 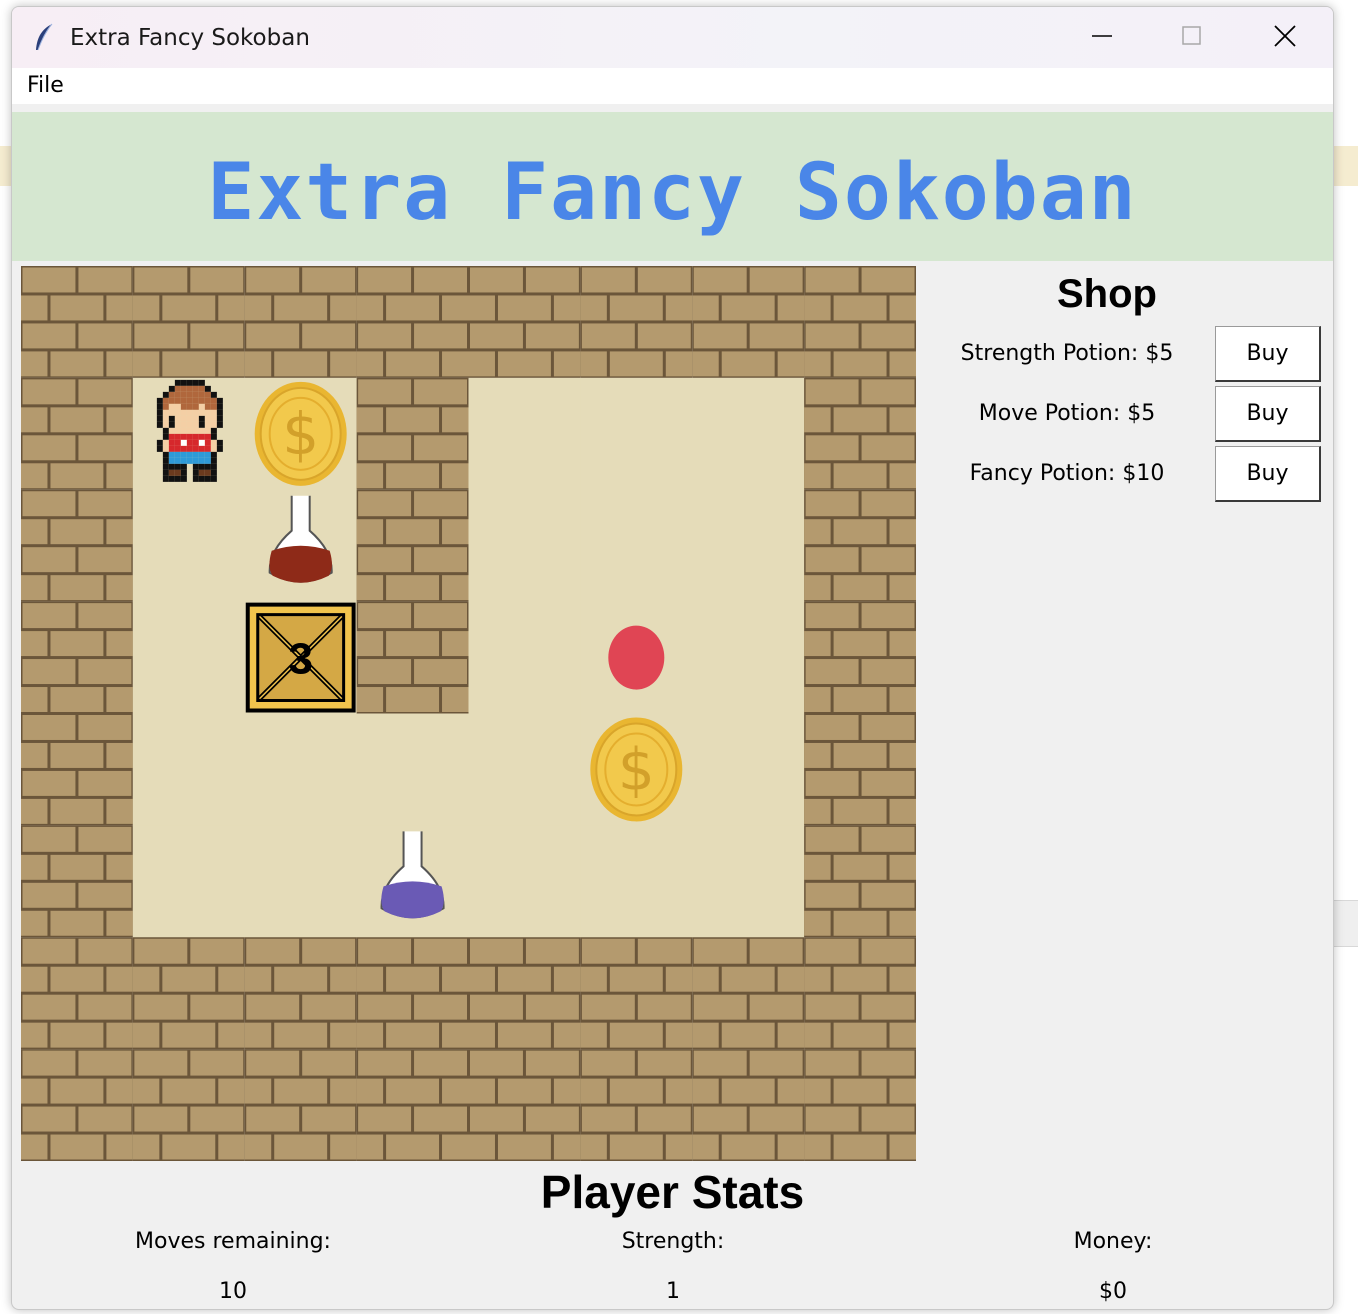 What do you see at coordinates (673, 1241) in the screenshot?
I see `strength-label: Strength:` at bounding box center [673, 1241].